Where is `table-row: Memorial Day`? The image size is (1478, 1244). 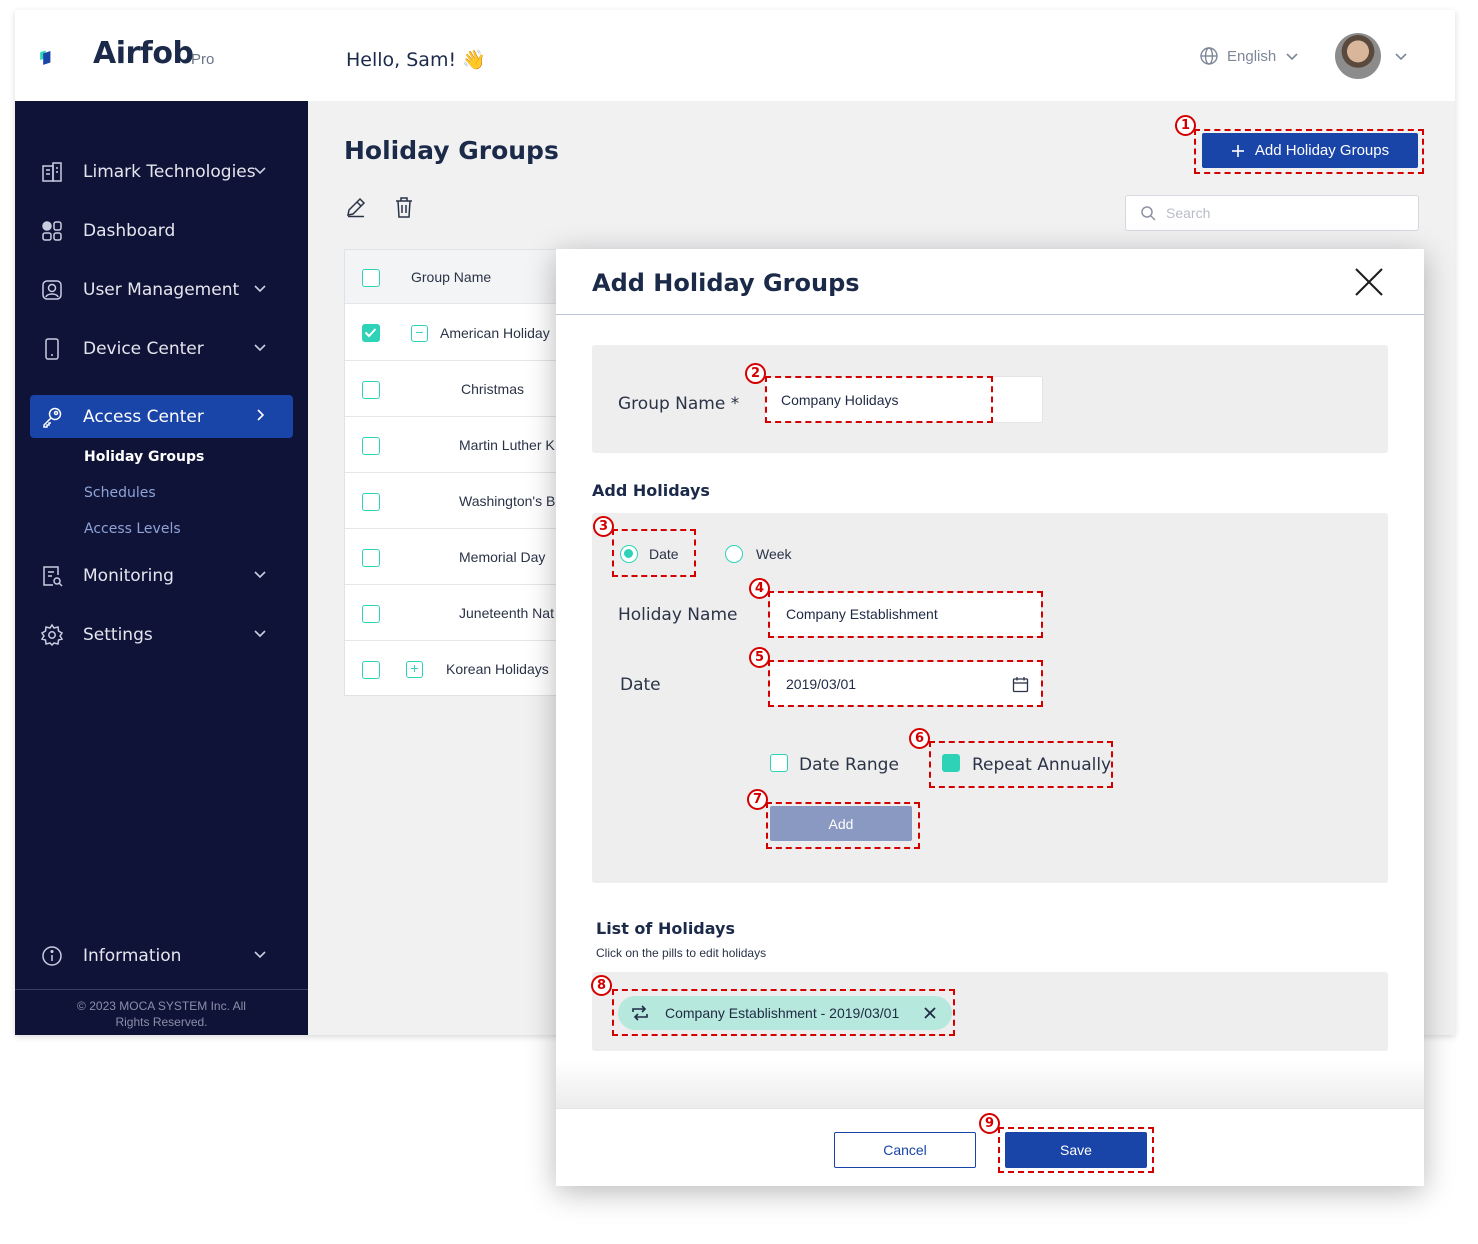 table-row: Memorial Day is located at coordinates (460, 557).